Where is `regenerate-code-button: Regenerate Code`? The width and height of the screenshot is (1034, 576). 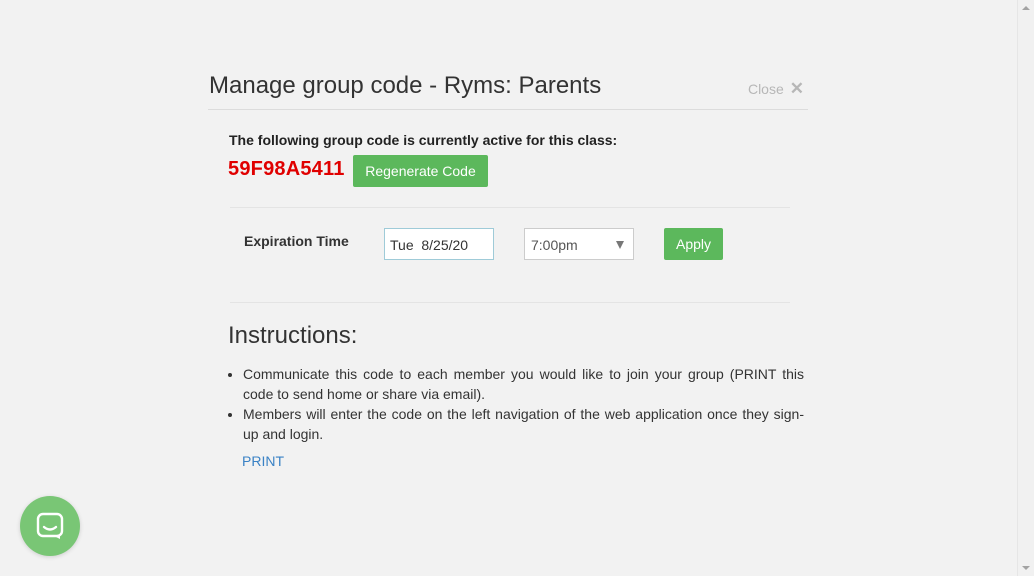
regenerate-code-button: Regenerate Code is located at coordinates (420, 171).